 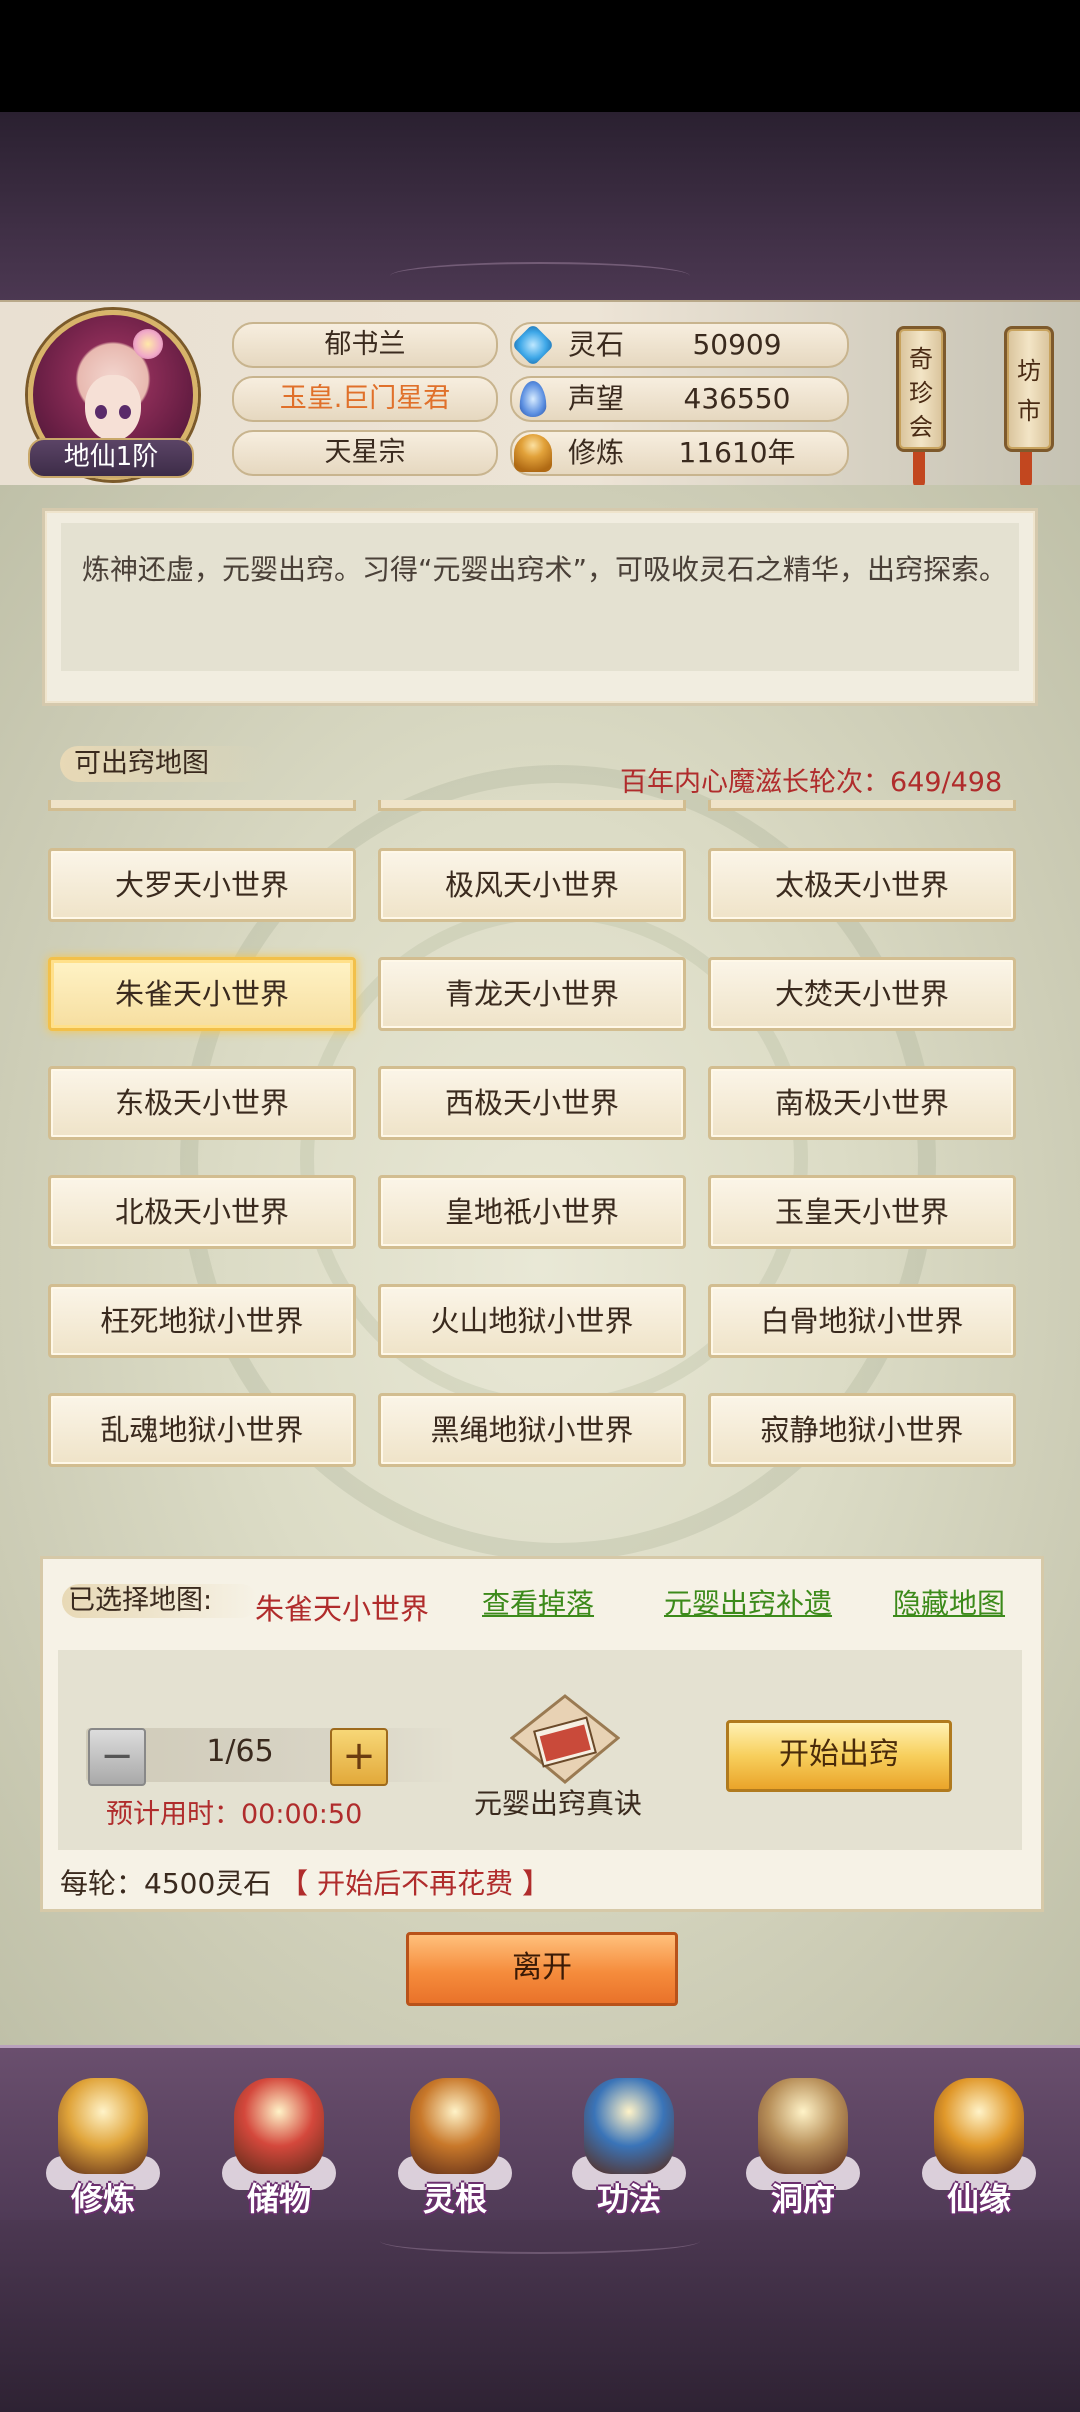 I want to click on demon-growth-value: 649/498, so click(x=946, y=782).